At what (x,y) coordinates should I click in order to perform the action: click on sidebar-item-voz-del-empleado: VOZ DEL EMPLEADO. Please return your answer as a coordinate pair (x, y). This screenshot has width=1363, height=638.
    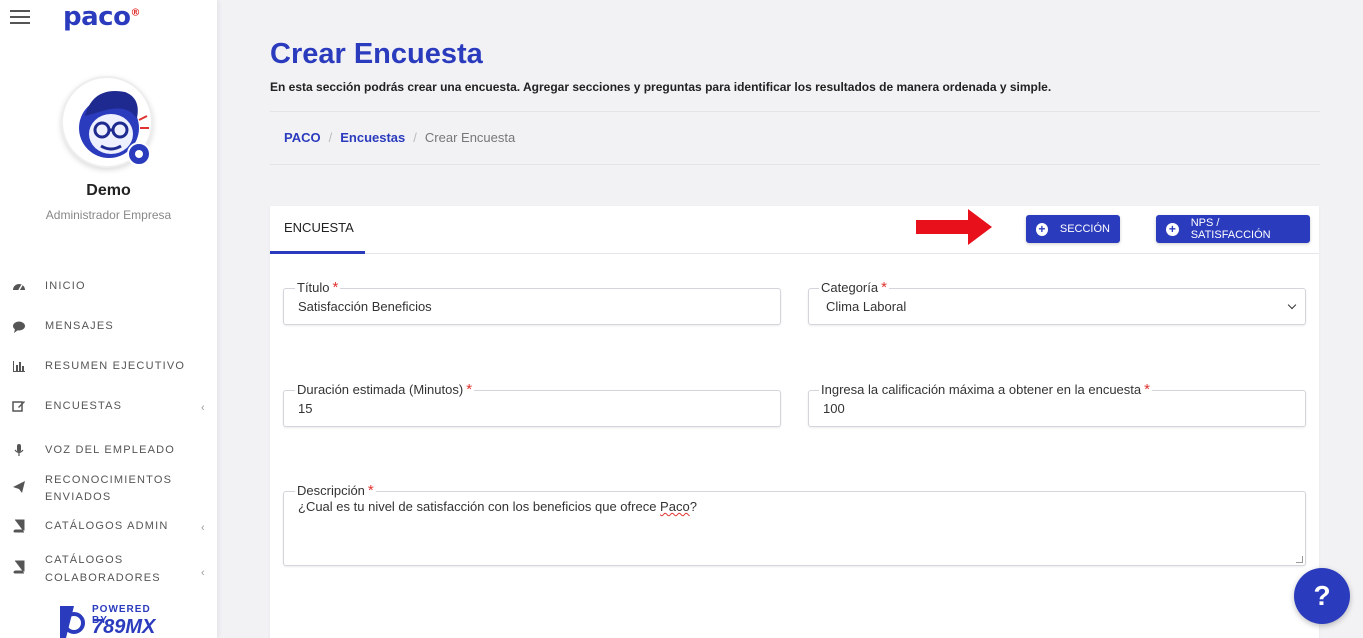
    Looking at the image, I should click on (108, 450).